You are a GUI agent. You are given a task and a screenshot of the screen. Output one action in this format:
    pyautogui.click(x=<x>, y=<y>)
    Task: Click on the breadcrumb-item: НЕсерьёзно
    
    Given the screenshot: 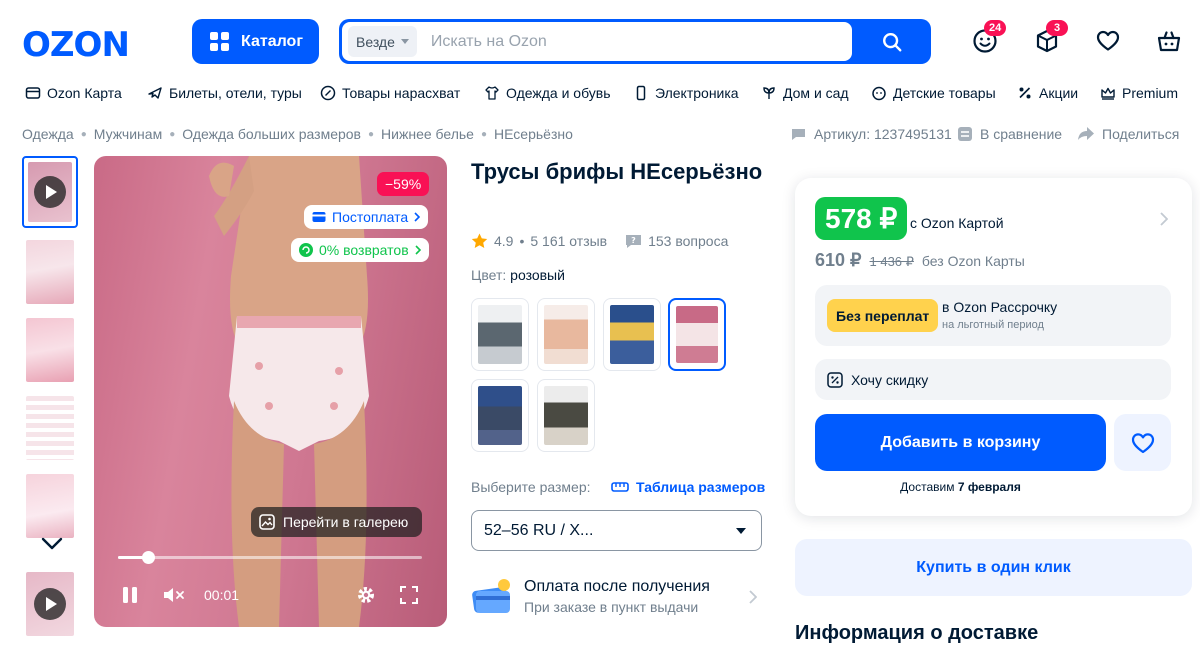 What is the action you would take?
    pyautogui.click(x=533, y=134)
    